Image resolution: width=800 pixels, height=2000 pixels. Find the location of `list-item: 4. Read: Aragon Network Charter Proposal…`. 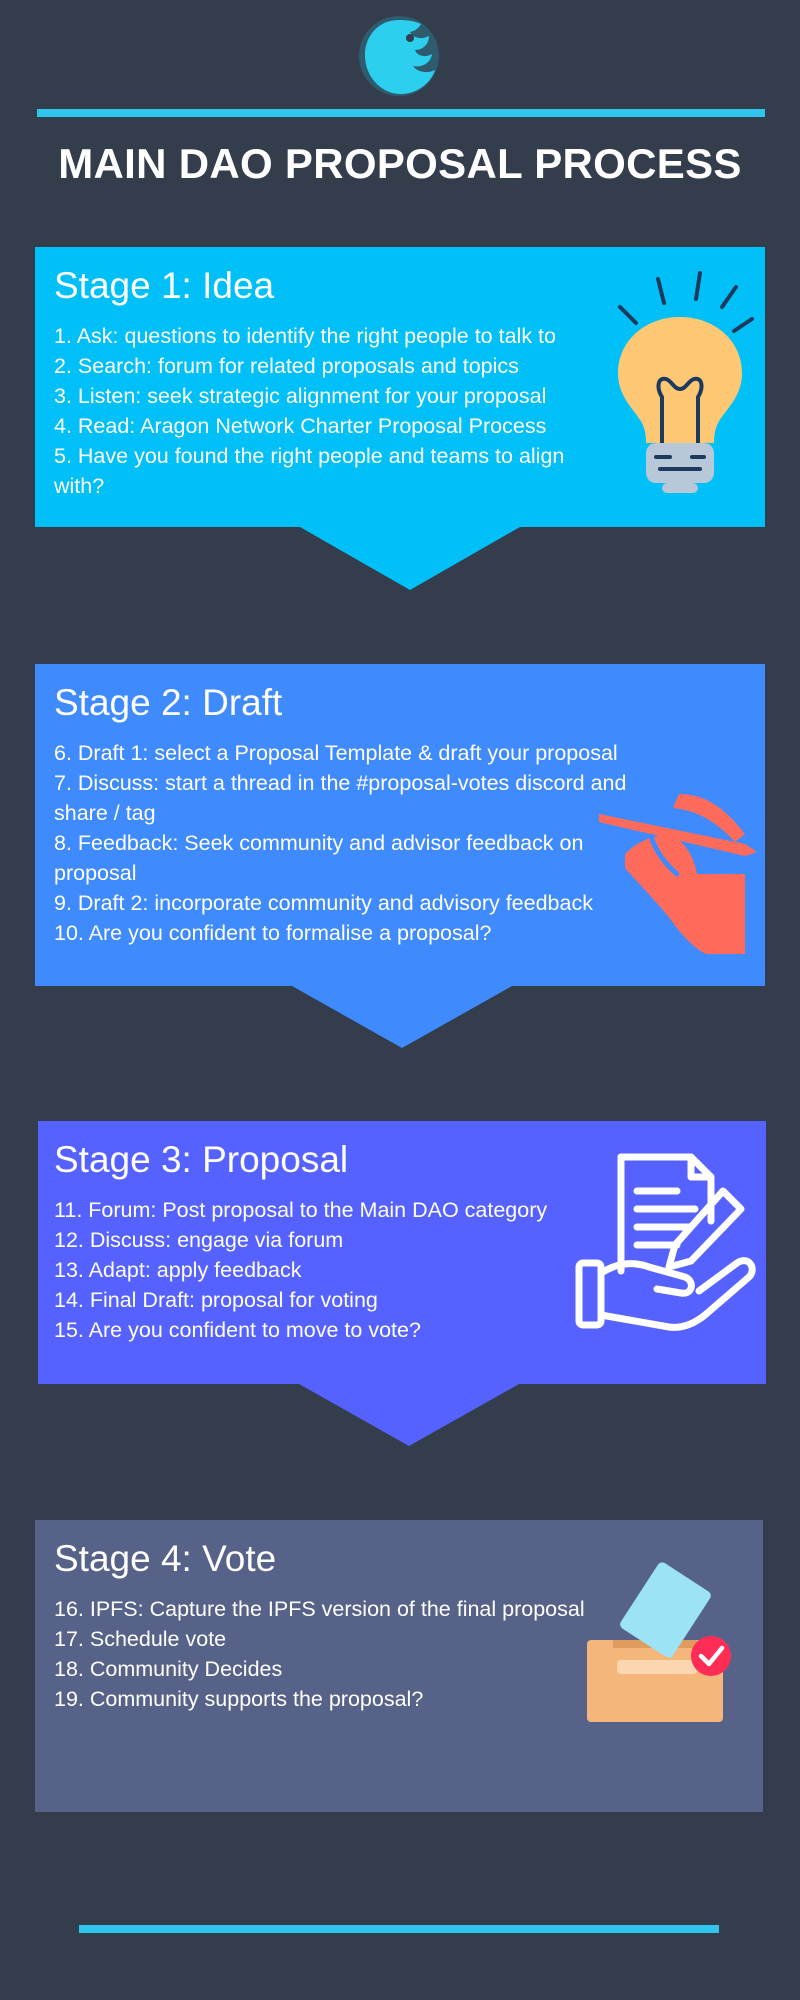

list-item: 4. Read: Aragon Network Charter Proposal… is located at coordinates (300, 426).